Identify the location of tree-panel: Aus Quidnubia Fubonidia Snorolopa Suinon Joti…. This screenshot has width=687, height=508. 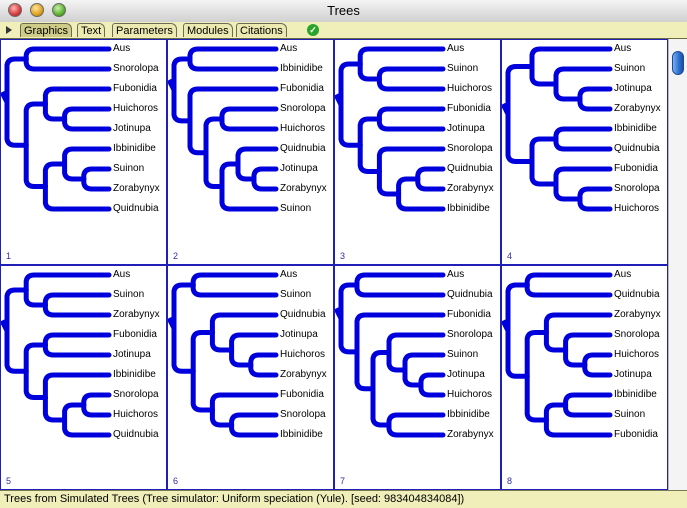
(417, 377).